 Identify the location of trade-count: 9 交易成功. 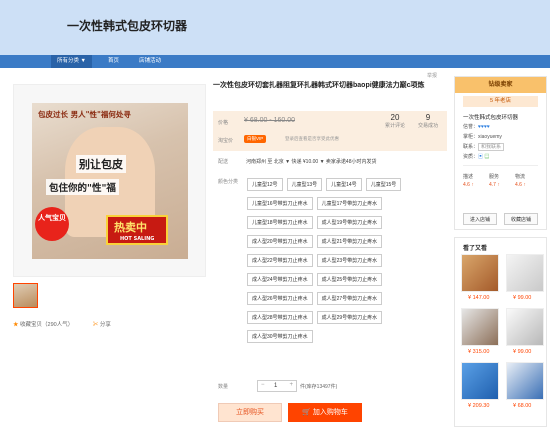
(428, 121).